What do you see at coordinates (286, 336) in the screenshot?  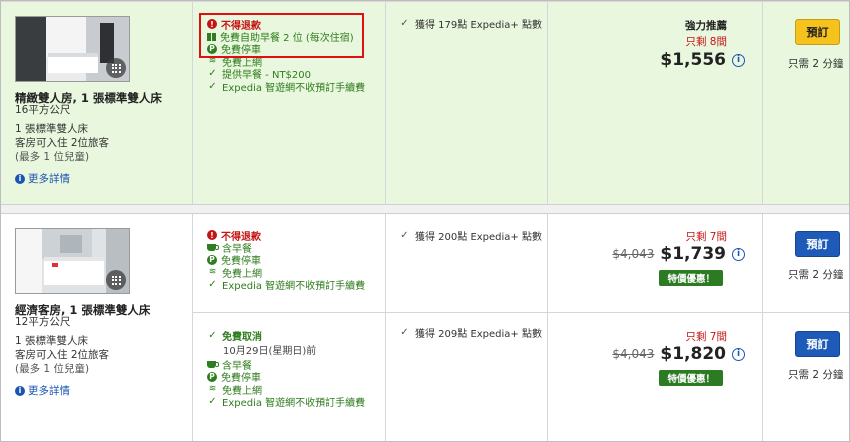 I see `free-cancellation: ✓ 免費取消` at bounding box center [286, 336].